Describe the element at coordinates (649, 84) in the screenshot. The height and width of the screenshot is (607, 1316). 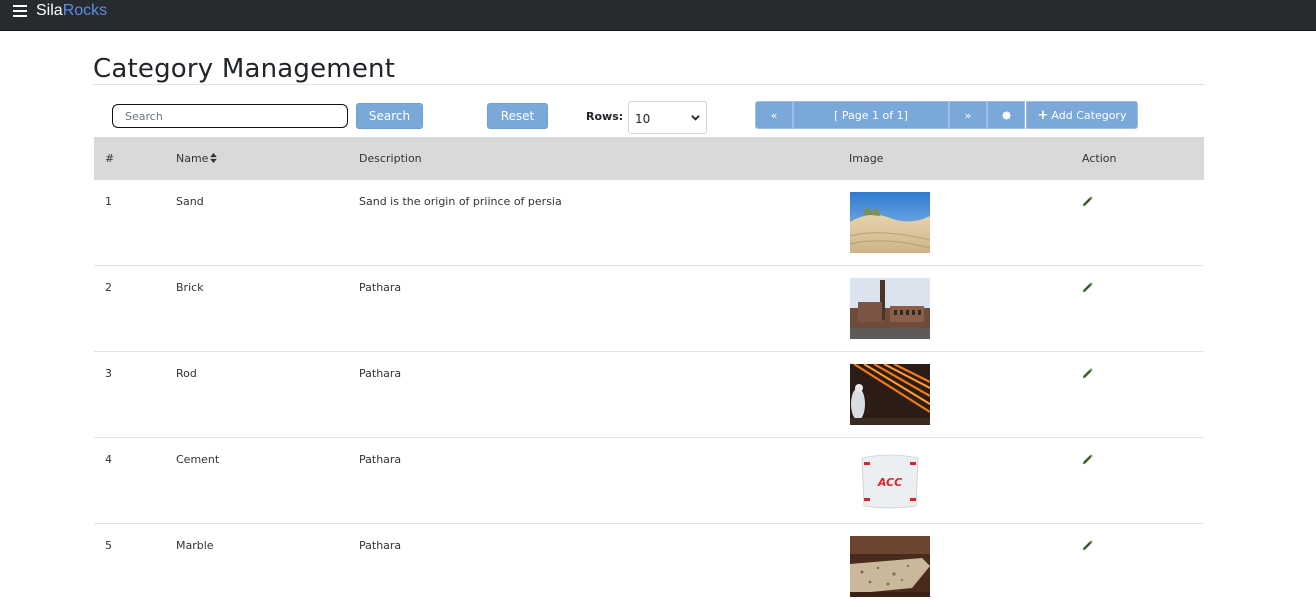
I see `title-divider` at that location.